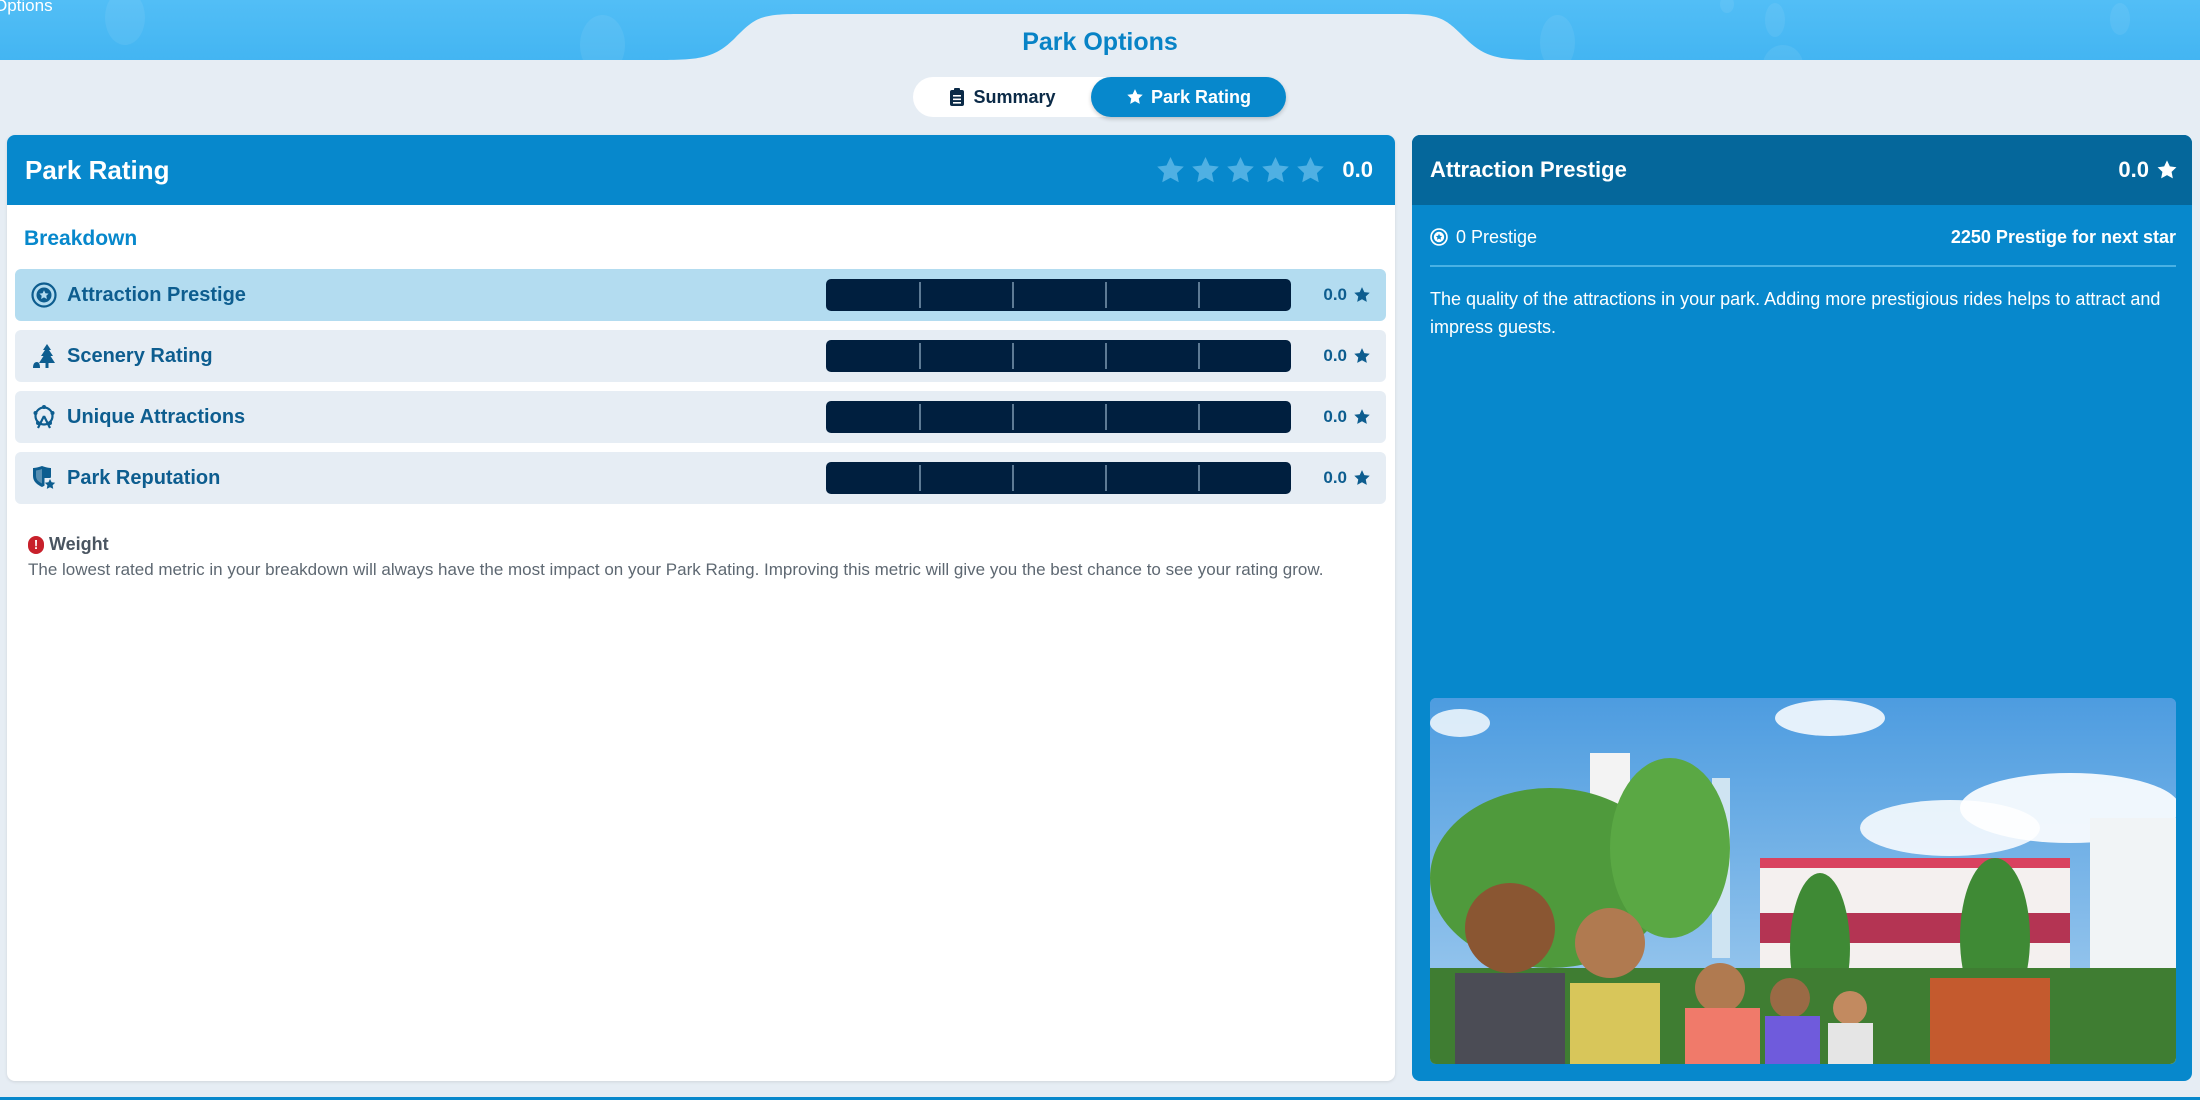  What do you see at coordinates (44, 417) in the screenshot?
I see `ferris-wheel-icon` at bounding box center [44, 417].